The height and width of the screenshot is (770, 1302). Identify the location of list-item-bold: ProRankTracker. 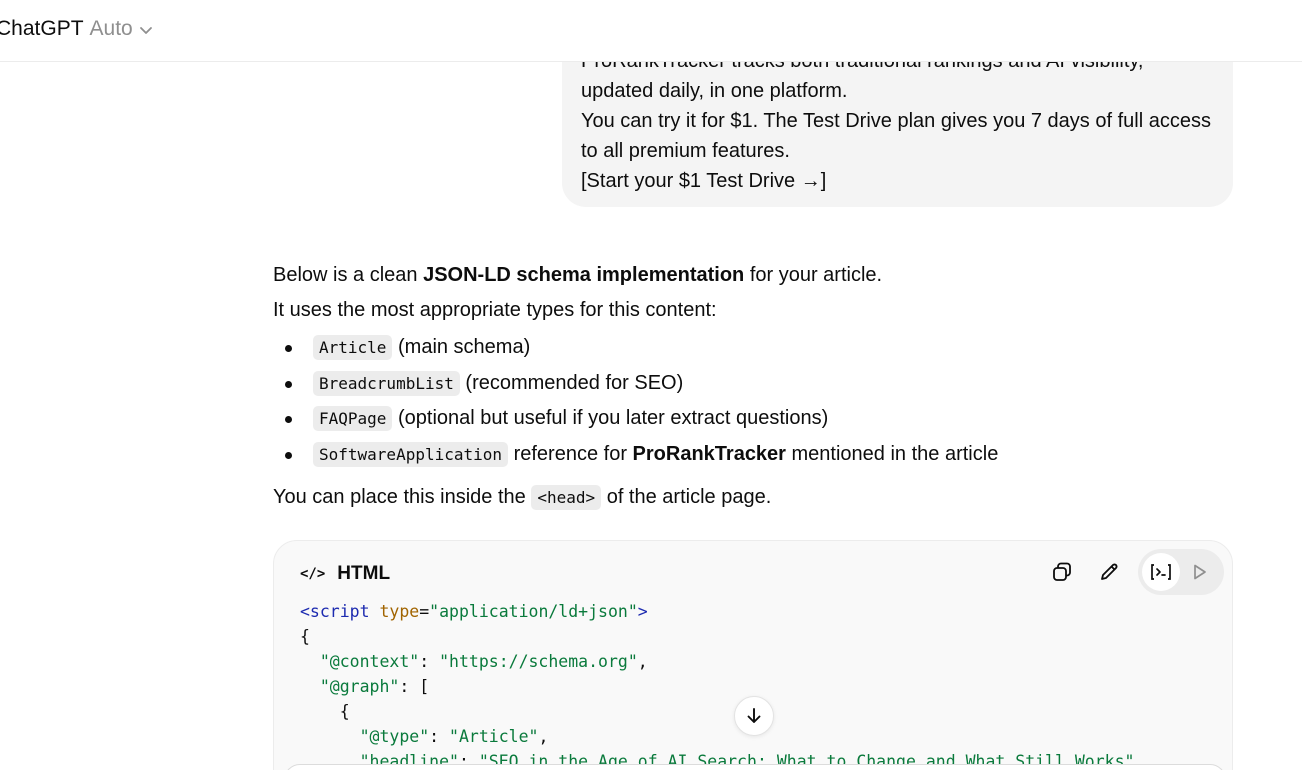
(709, 453).